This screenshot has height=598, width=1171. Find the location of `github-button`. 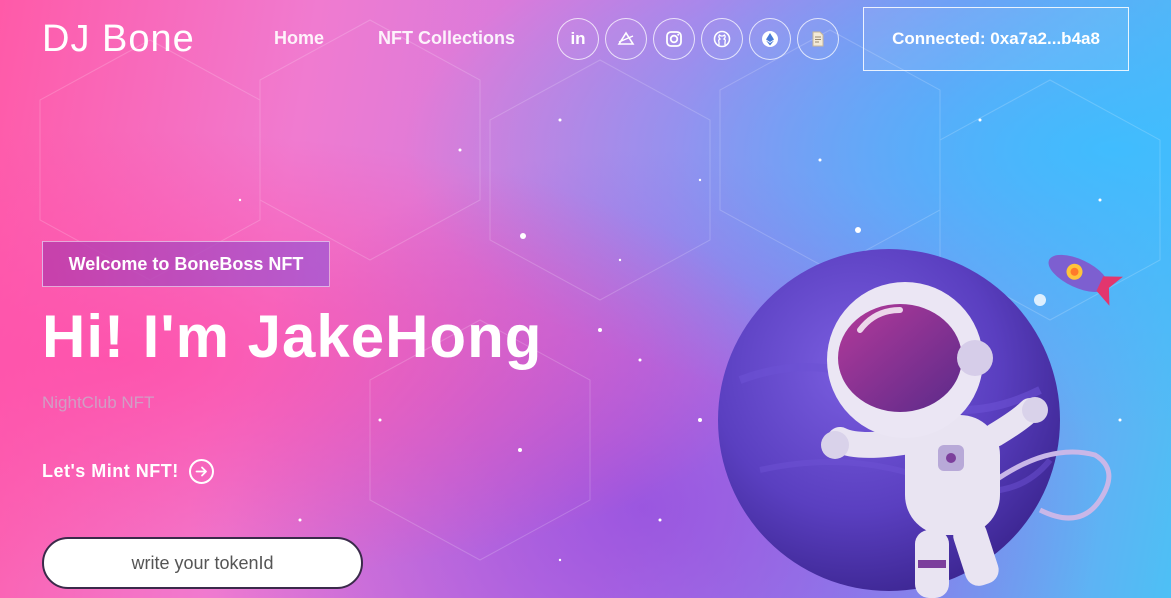

github-button is located at coordinates (722, 39).